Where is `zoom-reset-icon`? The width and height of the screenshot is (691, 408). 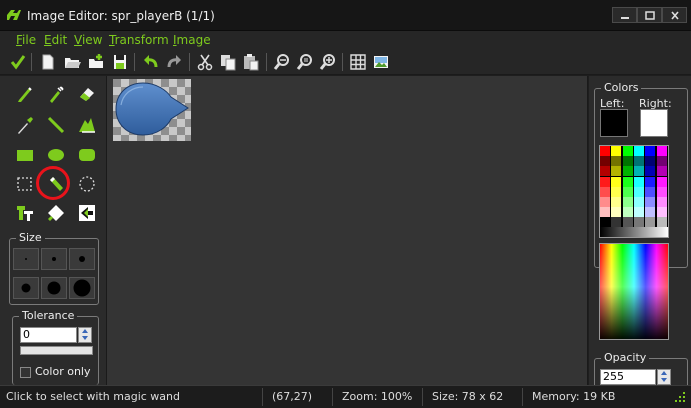
zoom-reset-icon is located at coordinates (305, 62).